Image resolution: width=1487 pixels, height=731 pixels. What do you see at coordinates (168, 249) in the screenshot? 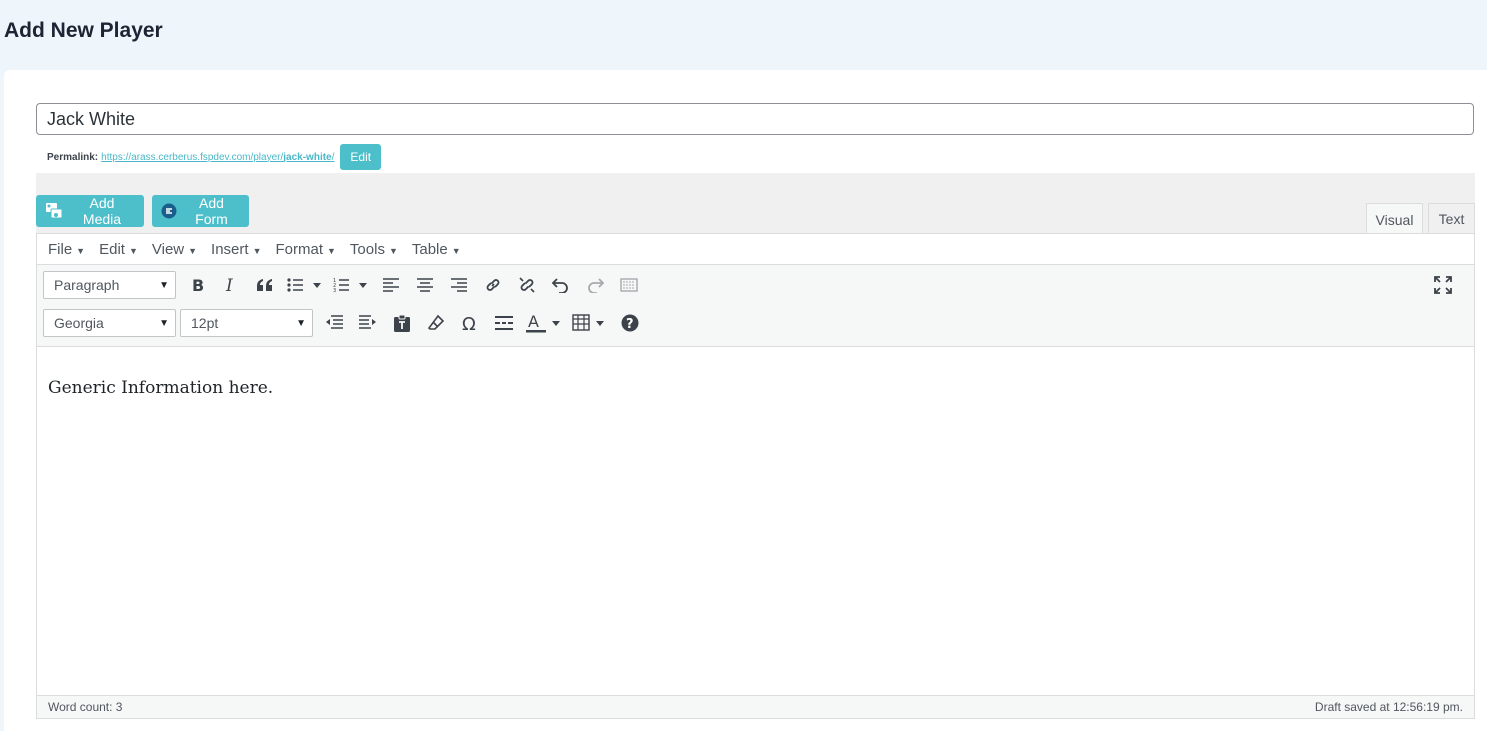
I see `menu-view-label: View` at bounding box center [168, 249].